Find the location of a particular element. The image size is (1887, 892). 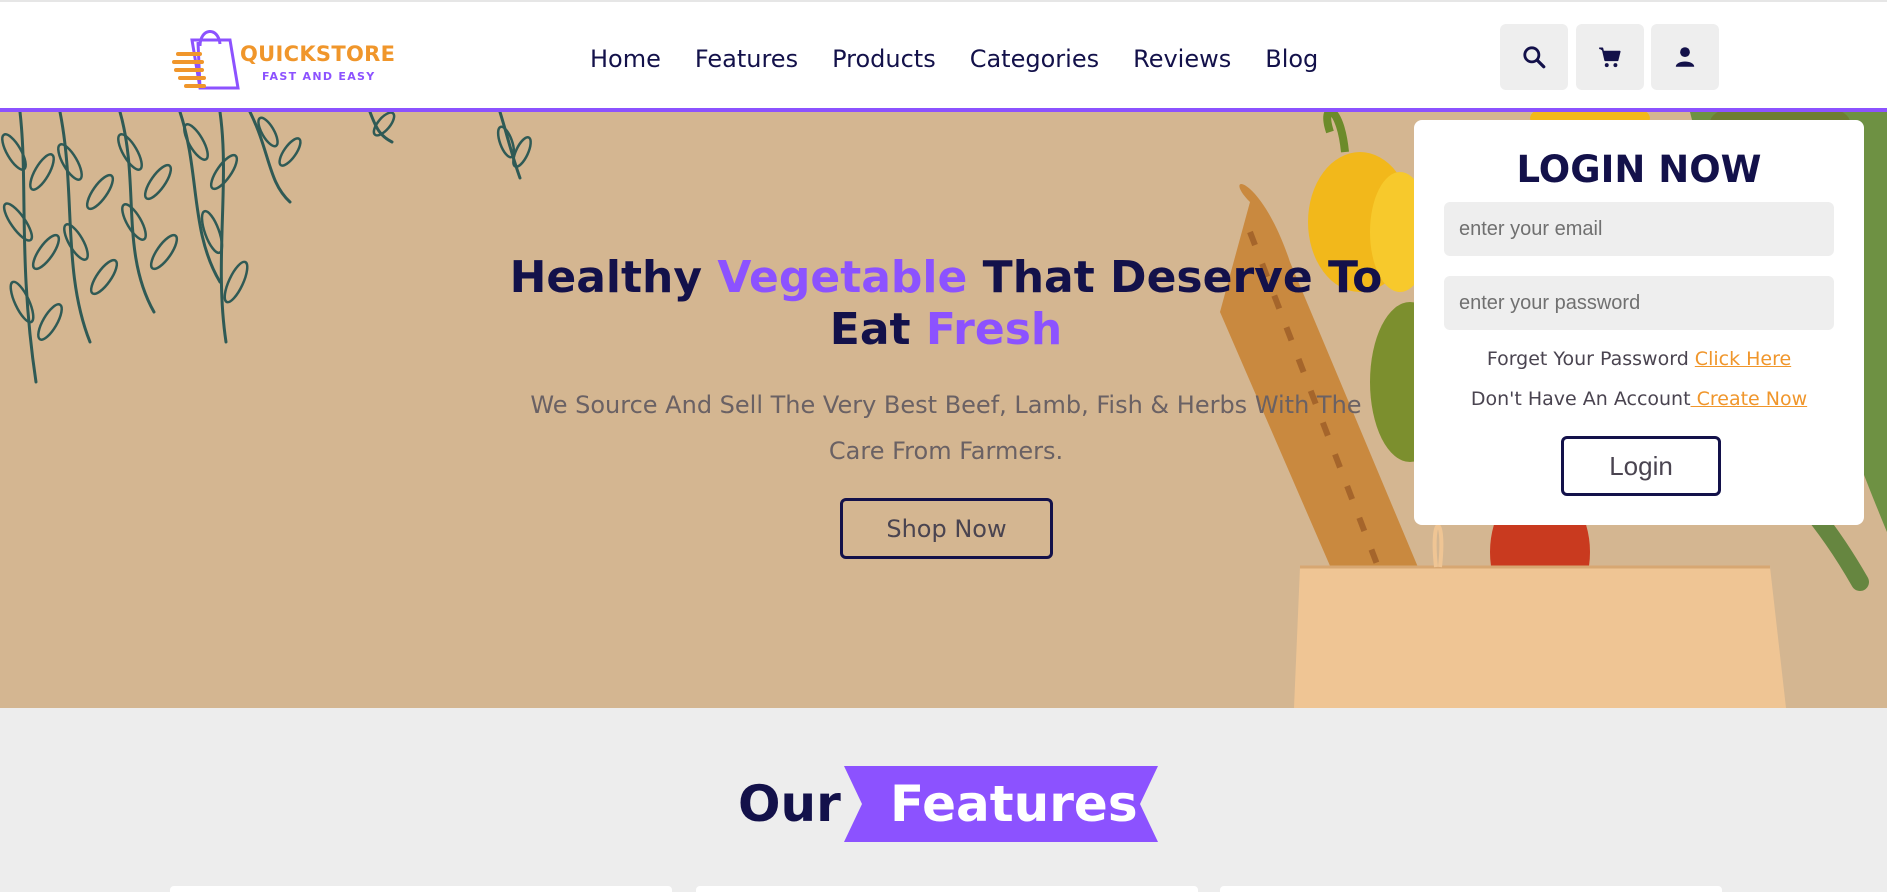

nav-item-categories: Categories is located at coordinates (1034, 59).